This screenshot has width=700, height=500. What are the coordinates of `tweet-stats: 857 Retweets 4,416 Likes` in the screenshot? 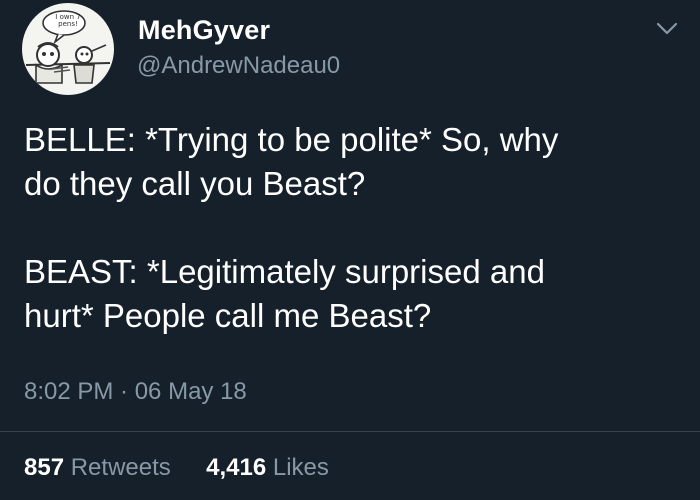 It's located at (176, 468).